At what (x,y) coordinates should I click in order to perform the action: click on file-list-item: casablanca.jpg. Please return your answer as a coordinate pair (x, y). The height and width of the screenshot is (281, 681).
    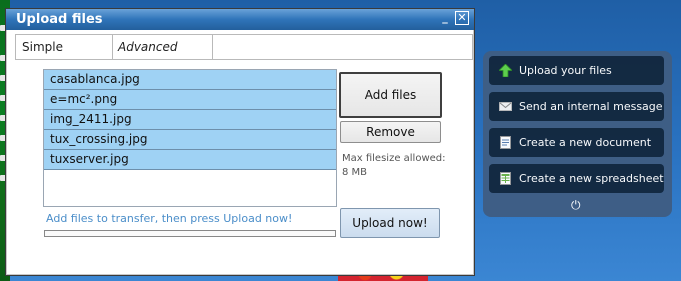
    Looking at the image, I should click on (190, 80).